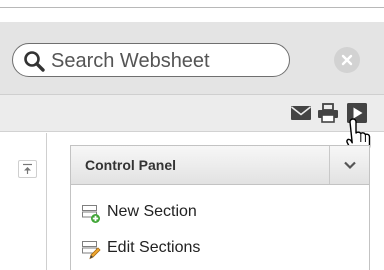 This screenshot has width=384, height=270. What do you see at coordinates (23, 201) in the screenshot?
I see `left-panel` at bounding box center [23, 201].